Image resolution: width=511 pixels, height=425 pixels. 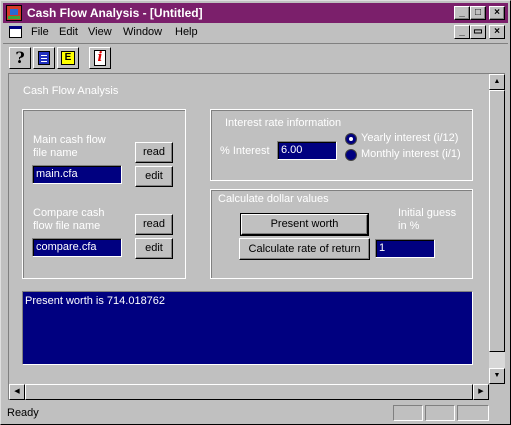 What do you see at coordinates (497, 82) in the screenshot?
I see `scroll-up-arrow-icon: ▲` at bounding box center [497, 82].